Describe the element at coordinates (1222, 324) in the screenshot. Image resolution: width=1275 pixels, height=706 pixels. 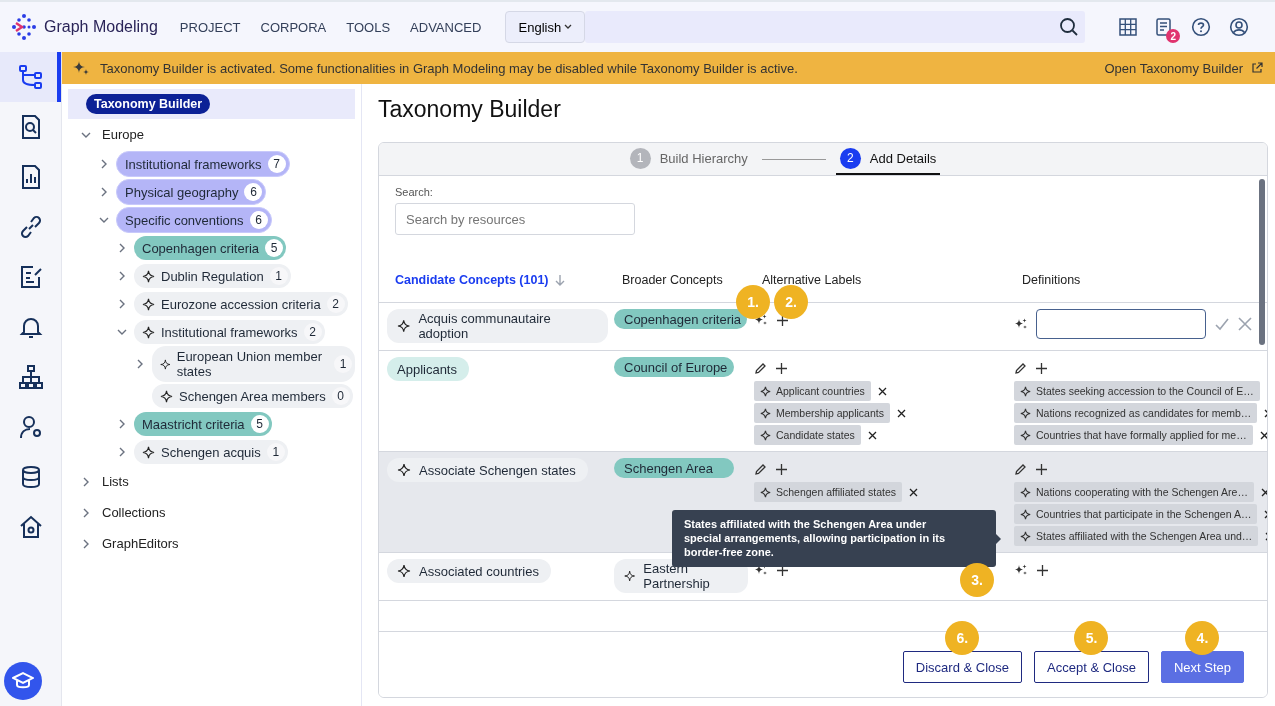
I see `checkmark-icon` at that location.